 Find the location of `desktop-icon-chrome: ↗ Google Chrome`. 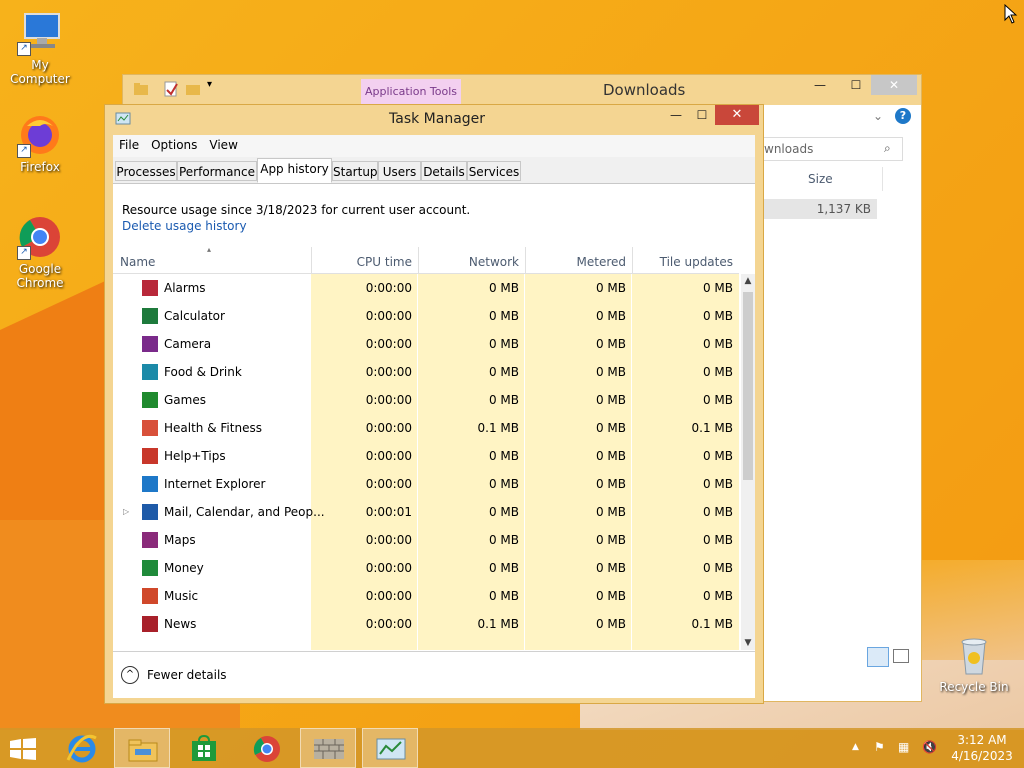

desktop-icon-chrome: ↗ Google Chrome is located at coordinates (40, 252).